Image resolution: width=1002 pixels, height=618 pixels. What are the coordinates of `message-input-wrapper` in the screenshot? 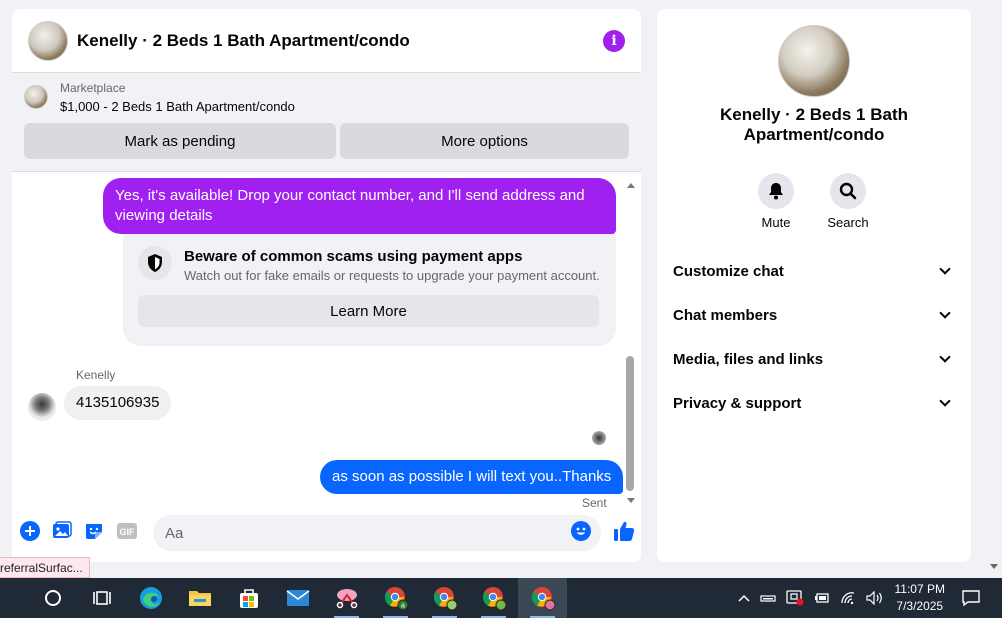 It's located at (377, 533).